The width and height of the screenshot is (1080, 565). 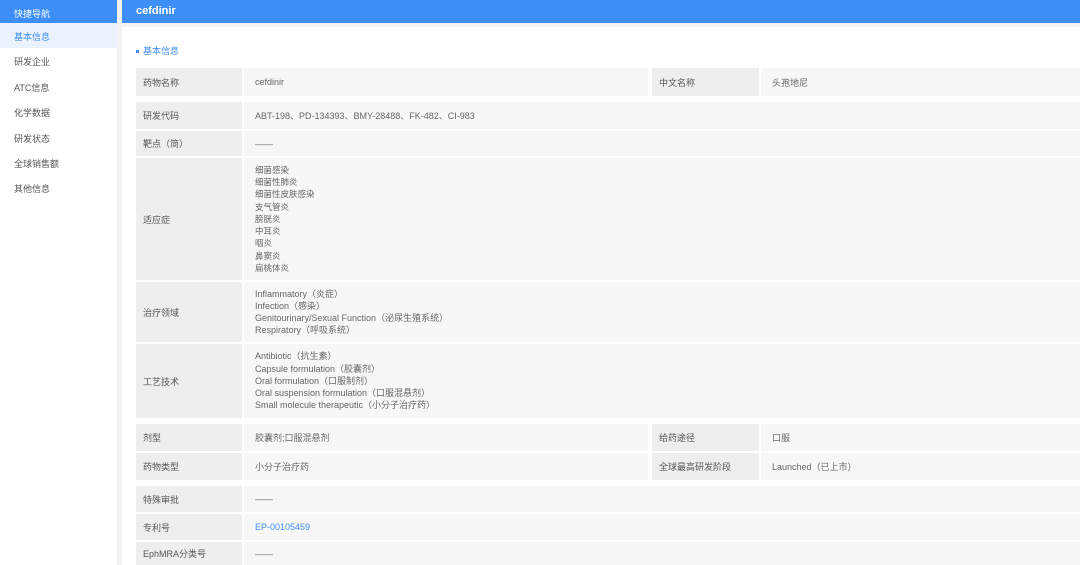 What do you see at coordinates (662, 143) in the screenshot?
I see `value-target: ——` at bounding box center [662, 143].